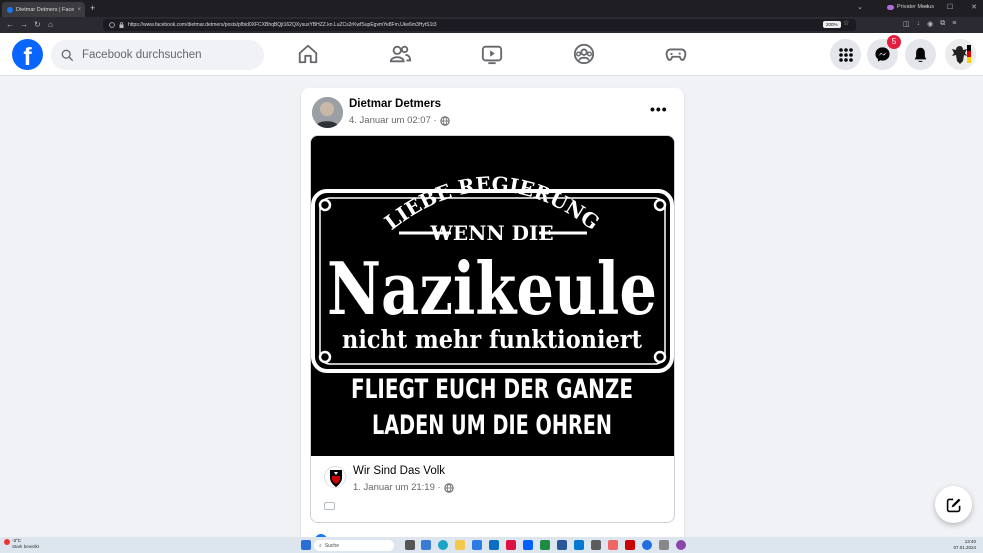 The height and width of the screenshot is (553, 983). I want to click on author-avatar, so click(327, 112).